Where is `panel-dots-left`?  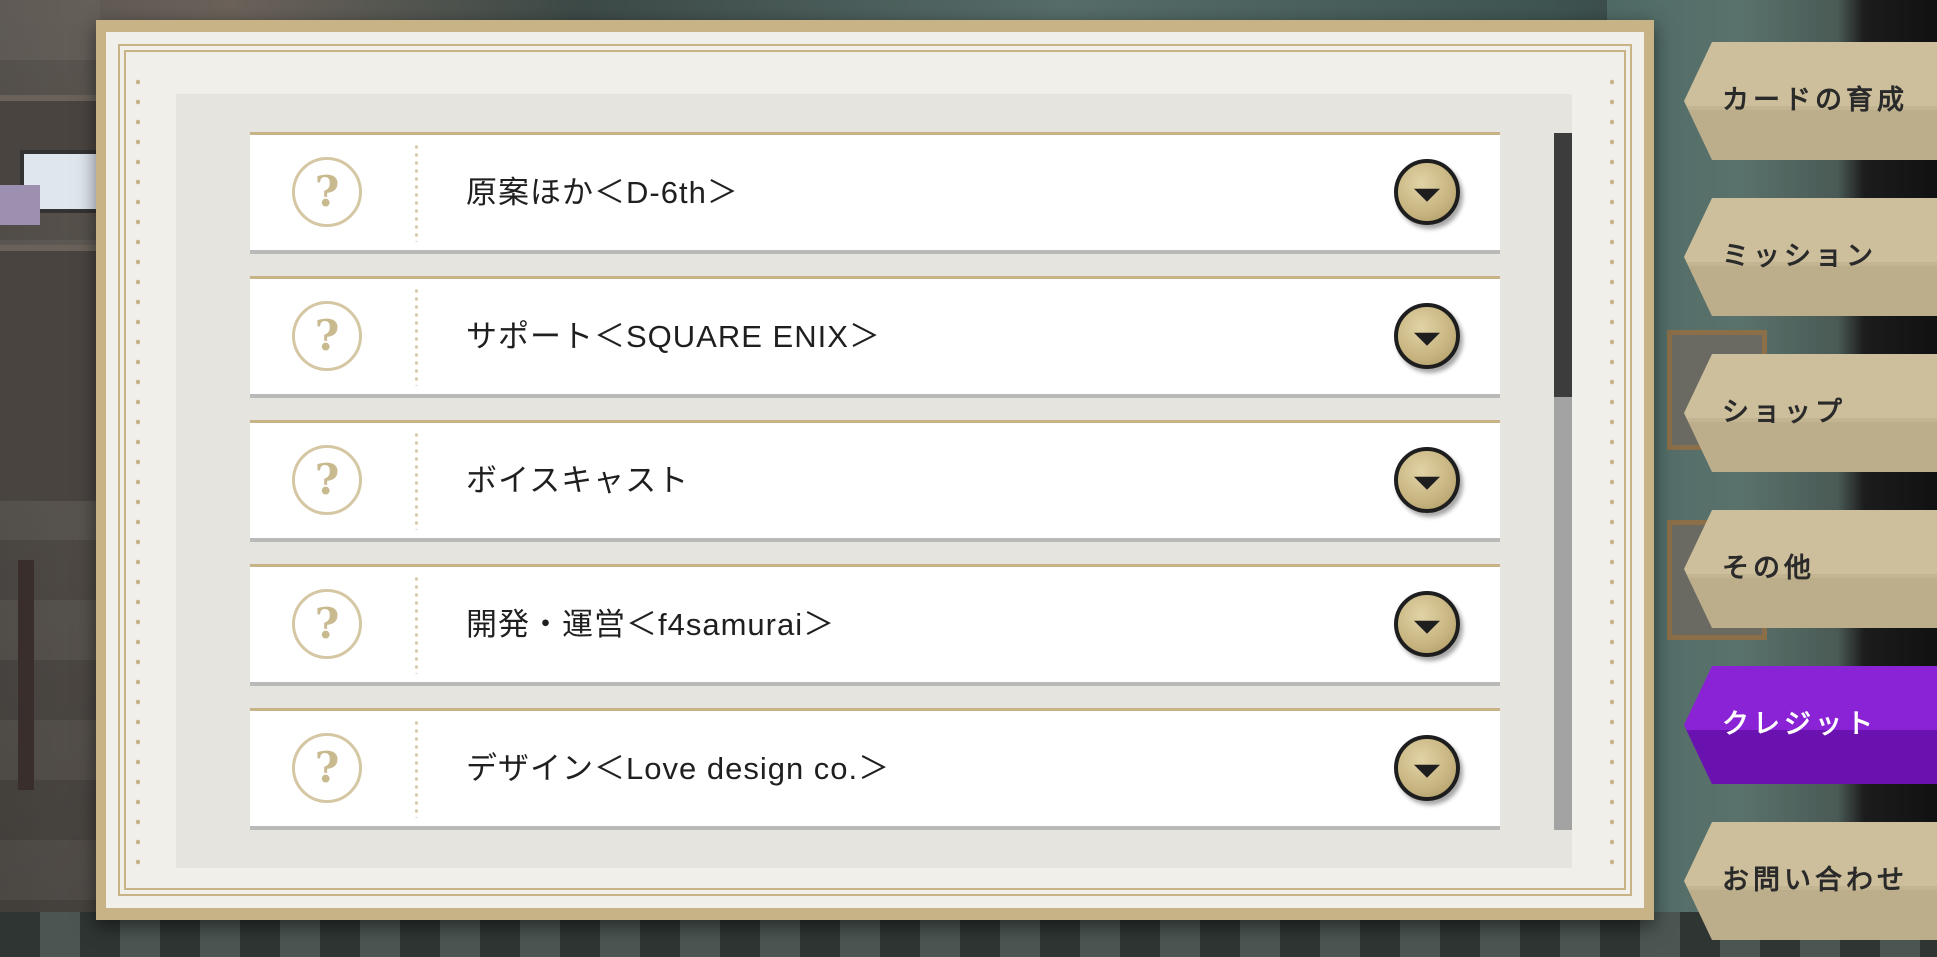 panel-dots-left is located at coordinates (138, 470).